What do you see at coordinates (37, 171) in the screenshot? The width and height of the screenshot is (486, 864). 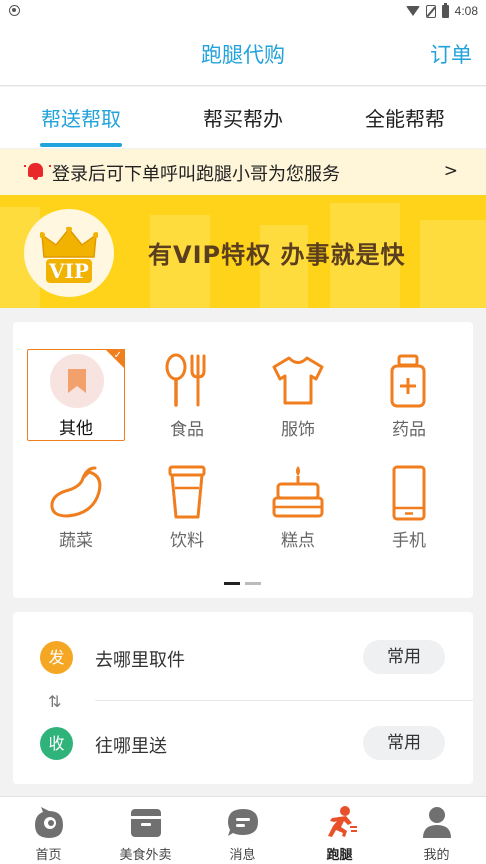 I see `bell-icon` at bounding box center [37, 171].